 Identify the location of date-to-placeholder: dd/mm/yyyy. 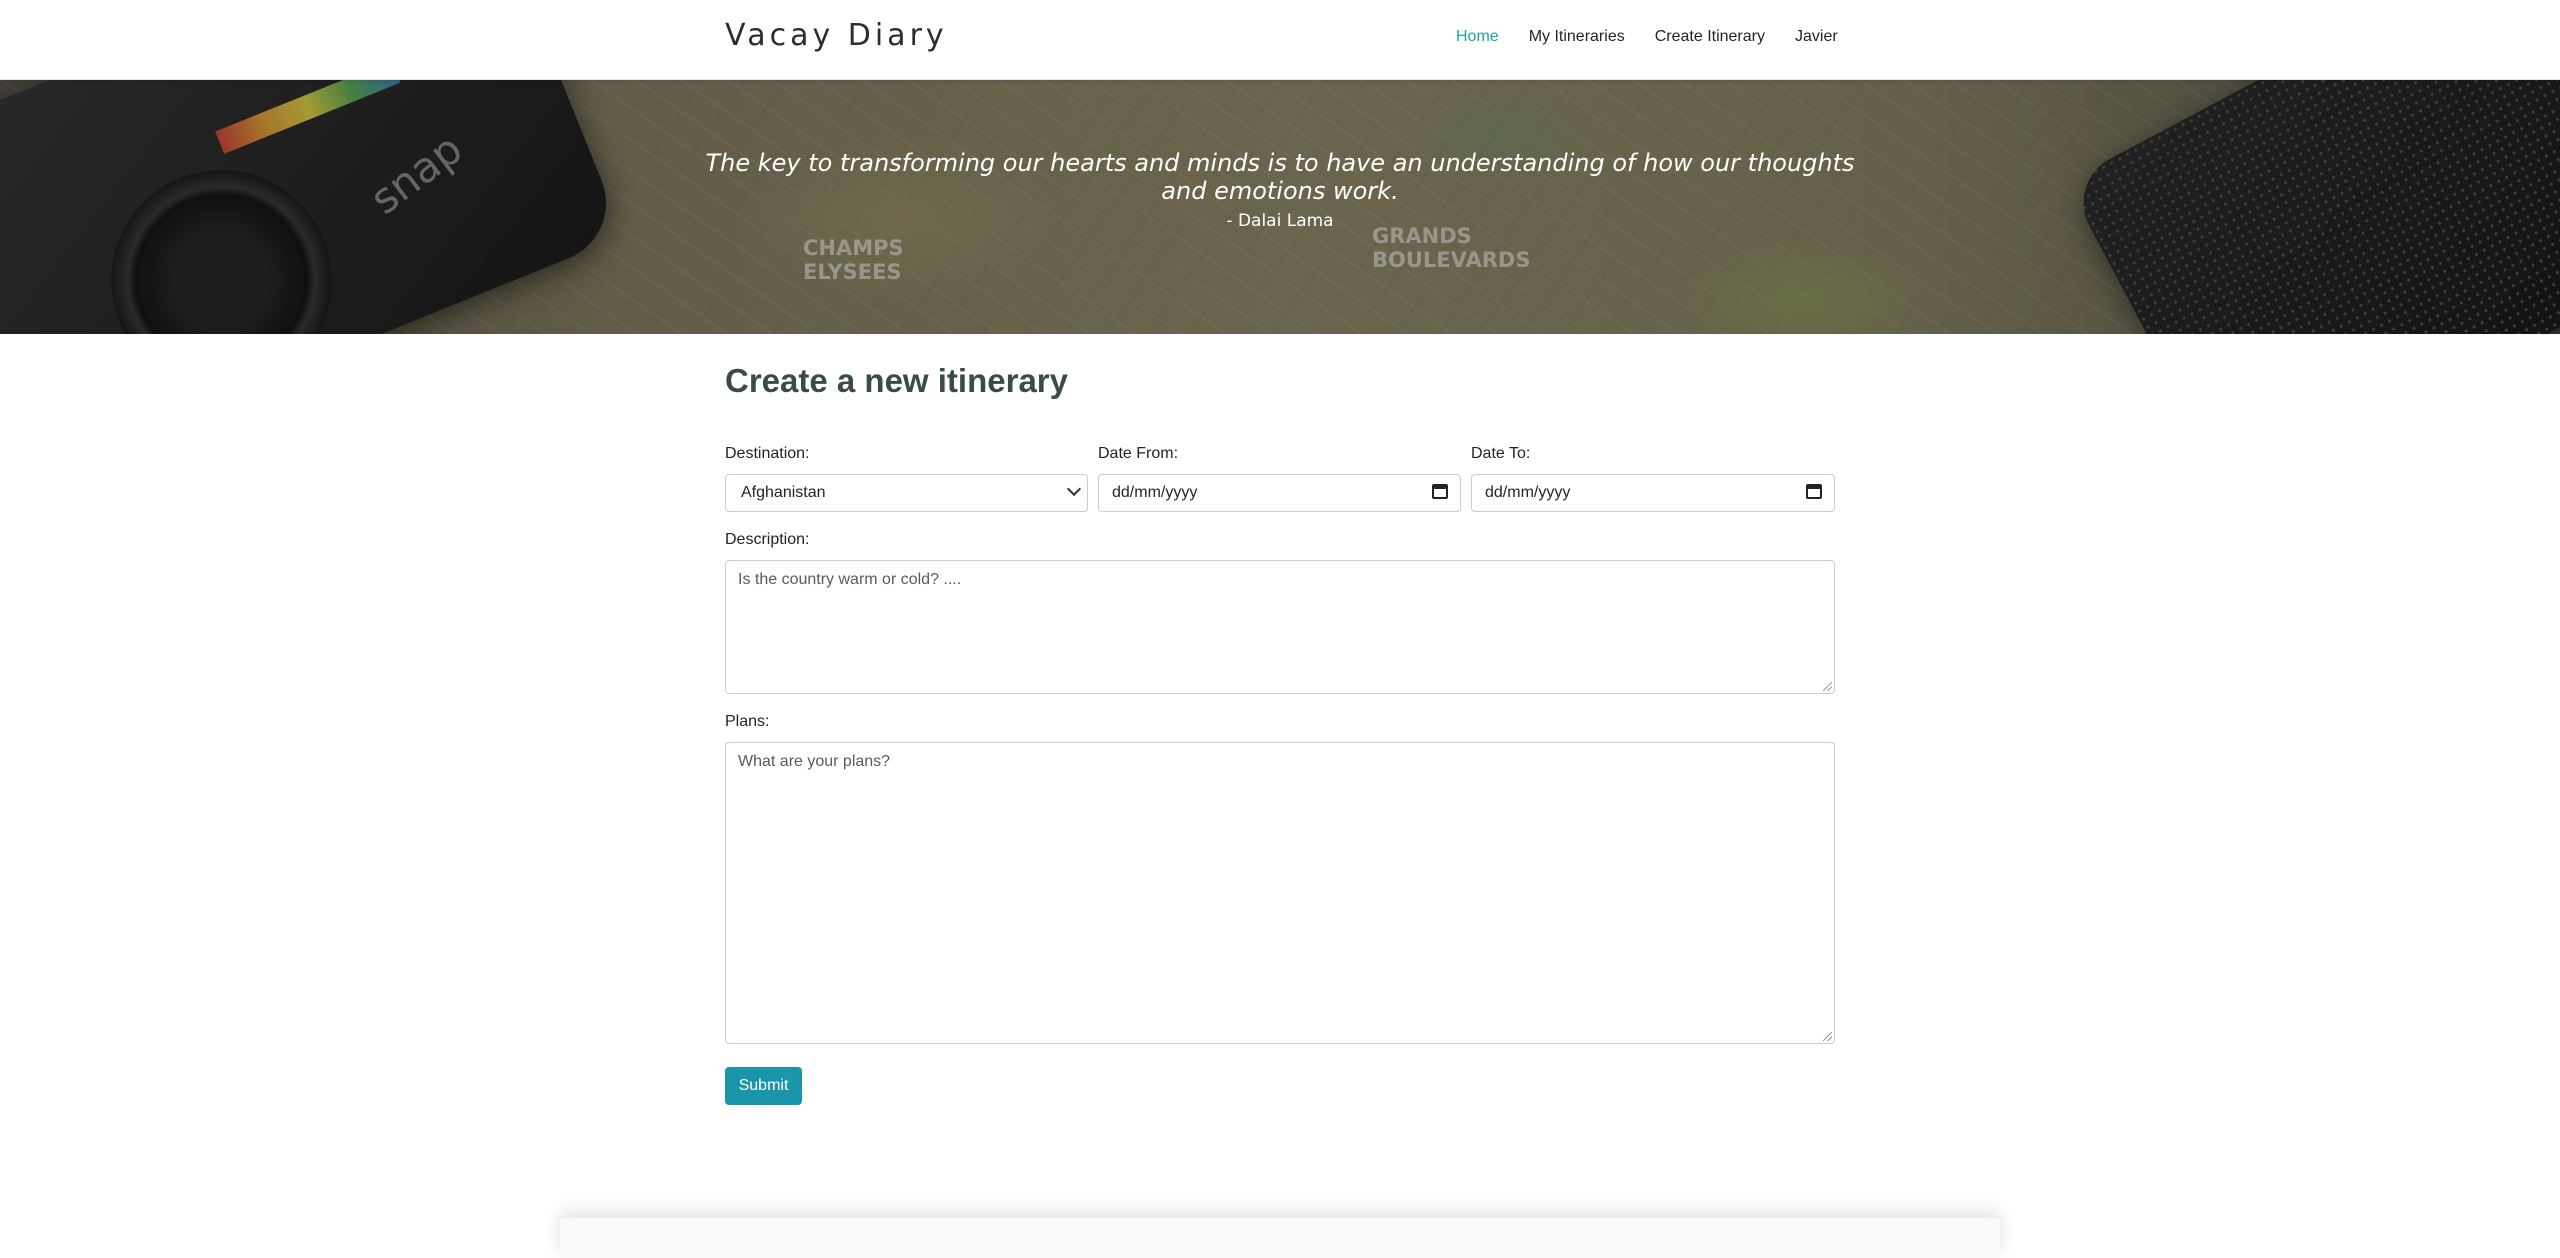
(1528, 492).